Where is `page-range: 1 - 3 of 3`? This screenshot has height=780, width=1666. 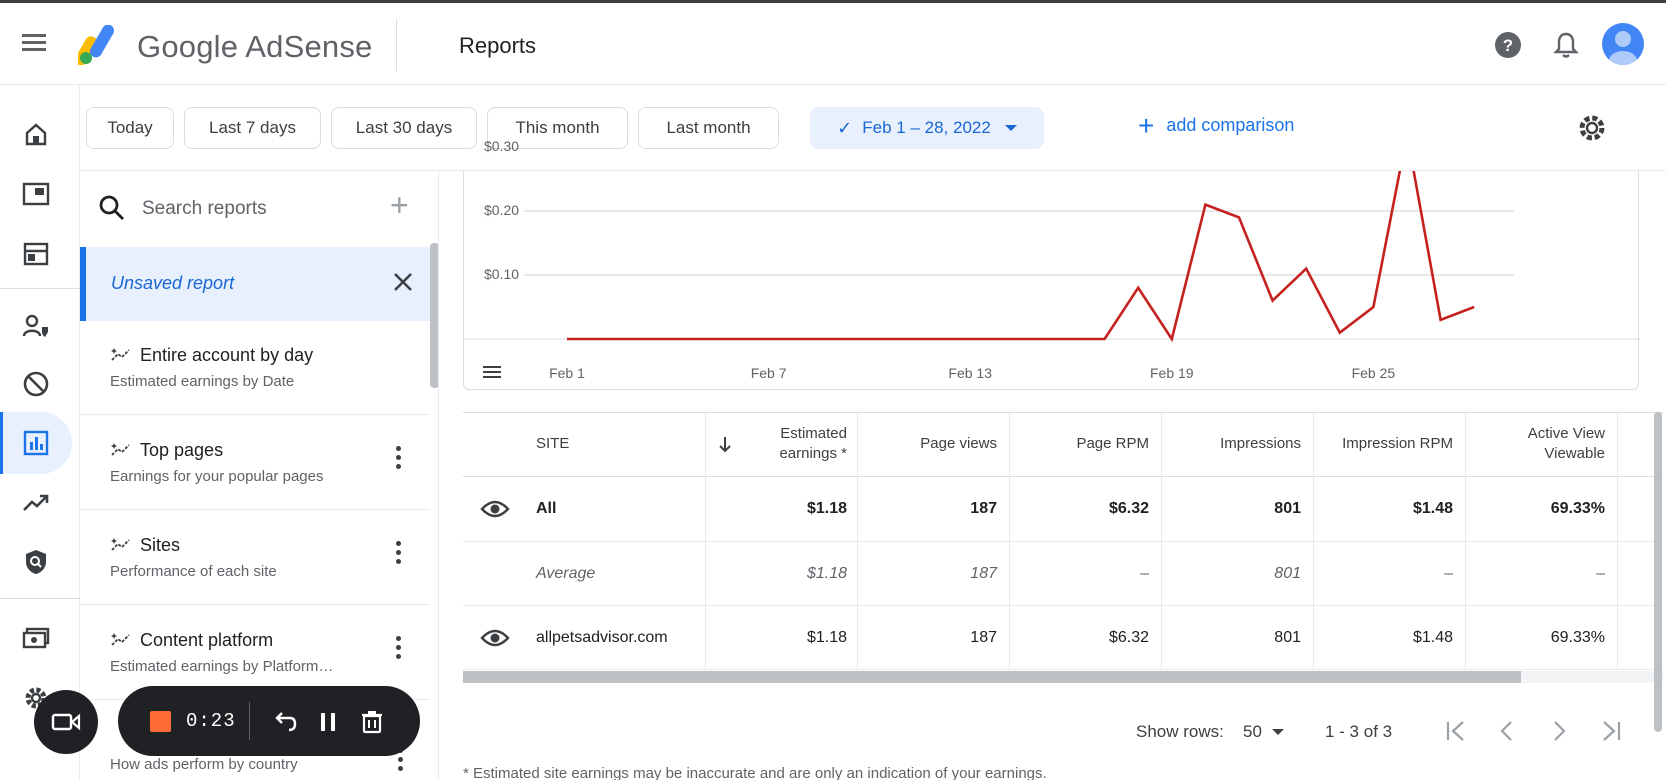
page-range: 1 - 3 of 3 is located at coordinates (1359, 731).